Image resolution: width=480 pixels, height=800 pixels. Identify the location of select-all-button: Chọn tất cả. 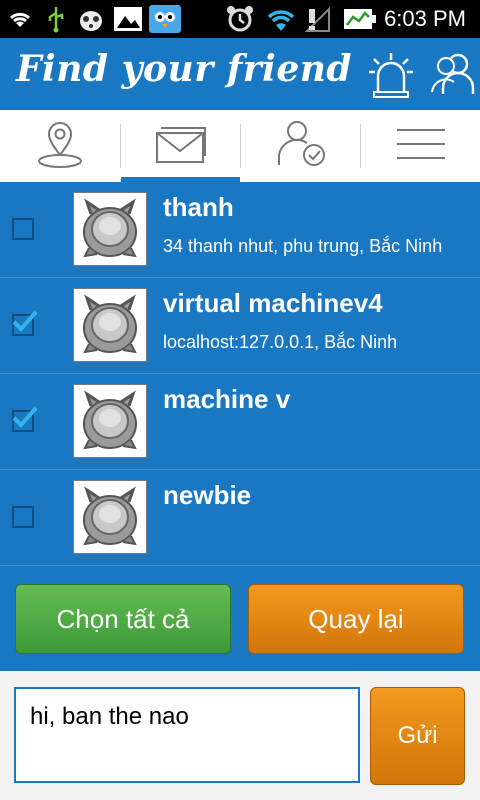
(123, 619).